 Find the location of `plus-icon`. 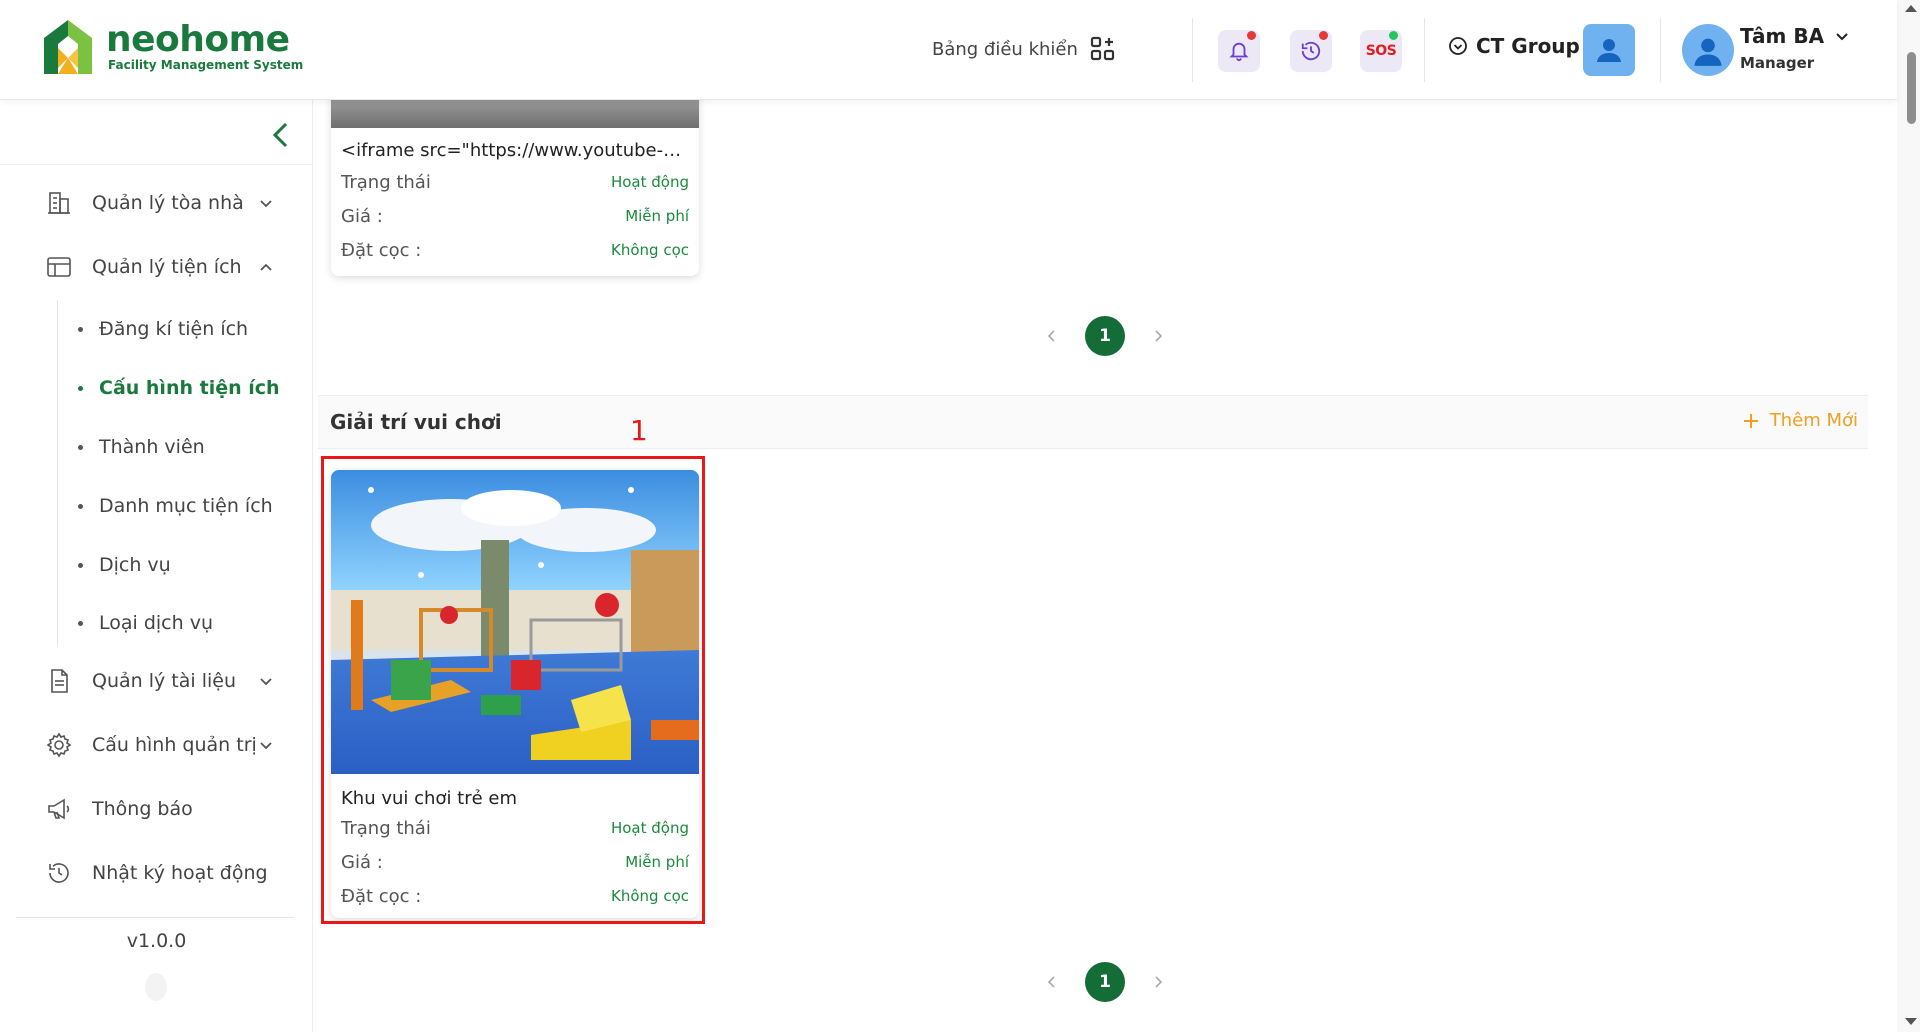

plus-icon is located at coordinates (1750, 420).